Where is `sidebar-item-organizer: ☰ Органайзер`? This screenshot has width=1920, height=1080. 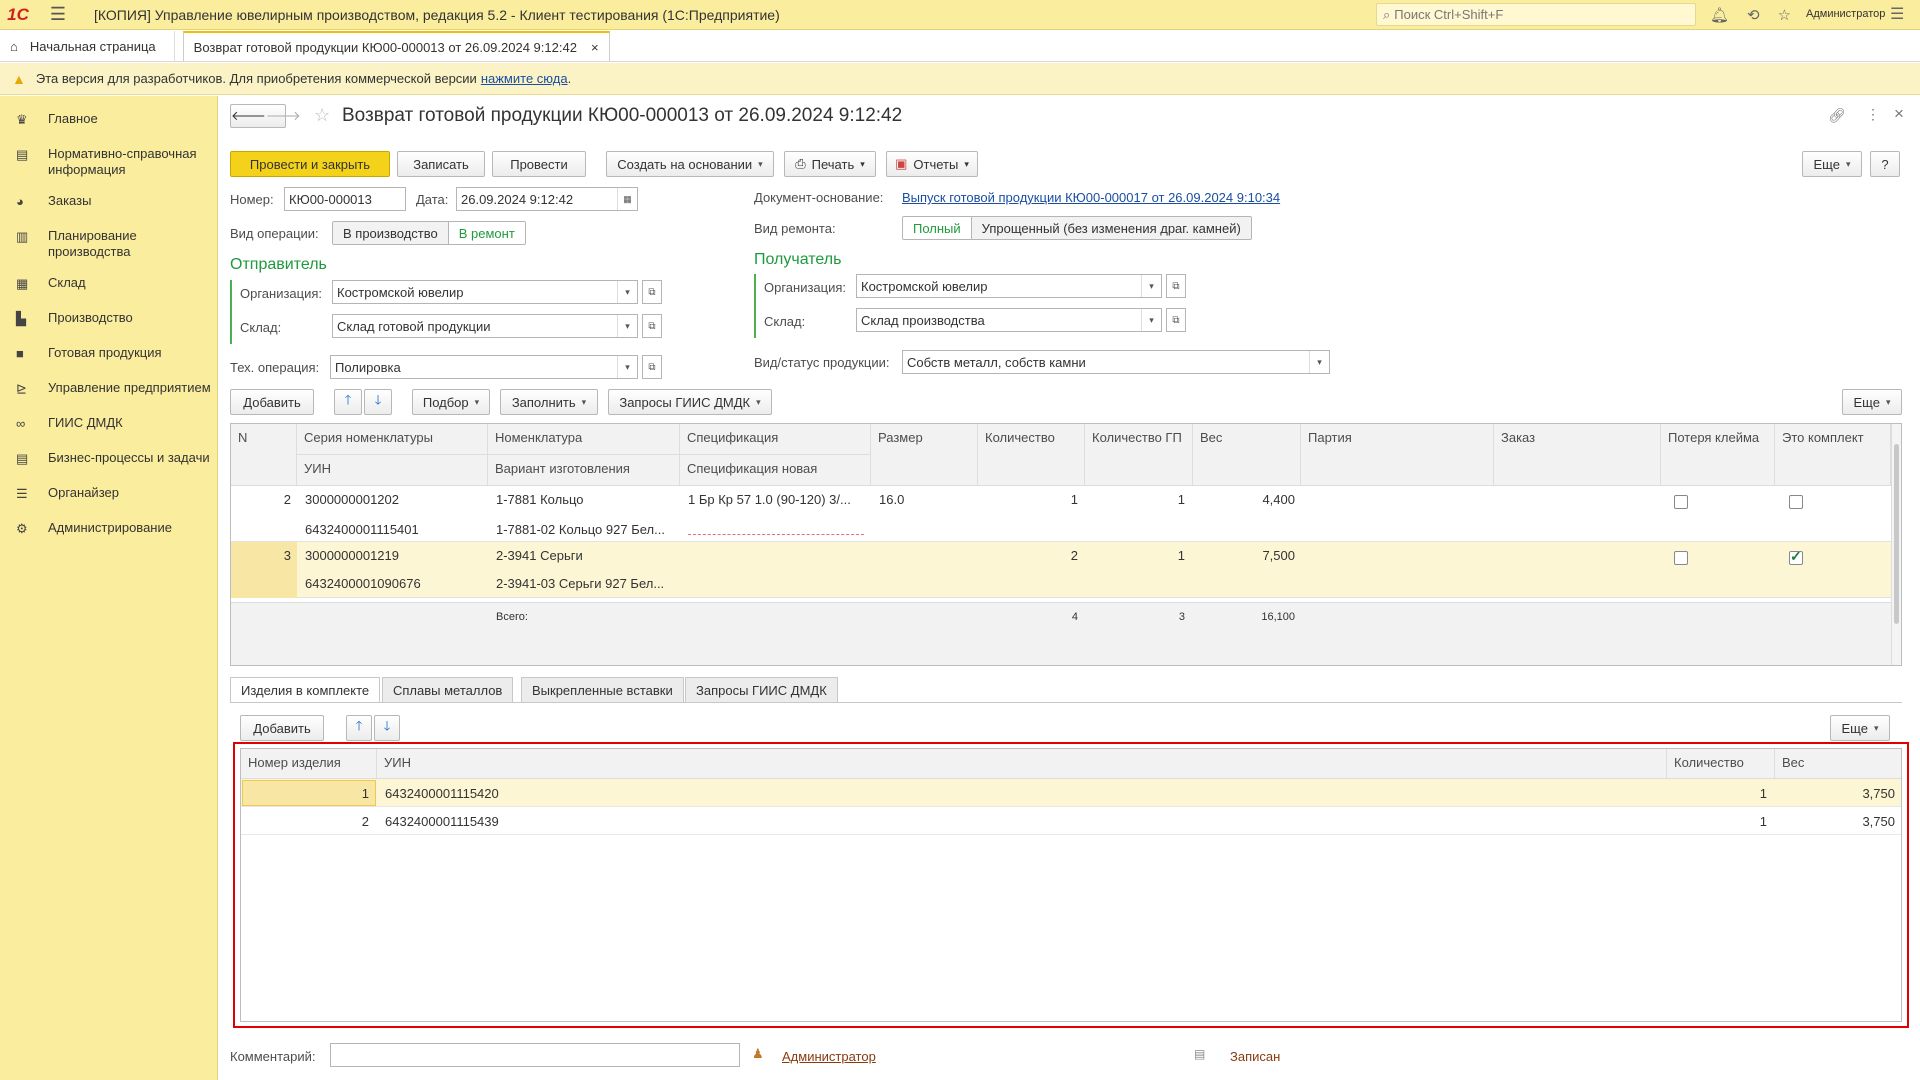
sidebar-item-organizer: ☰ Органайзер is located at coordinates (108, 495).